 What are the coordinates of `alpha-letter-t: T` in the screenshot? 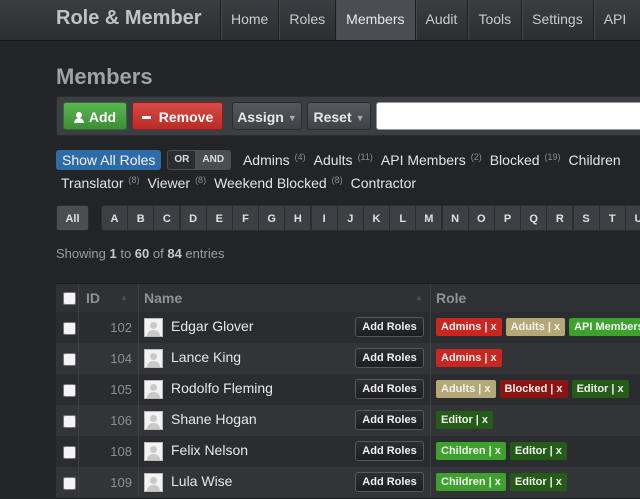 It's located at (612, 218).